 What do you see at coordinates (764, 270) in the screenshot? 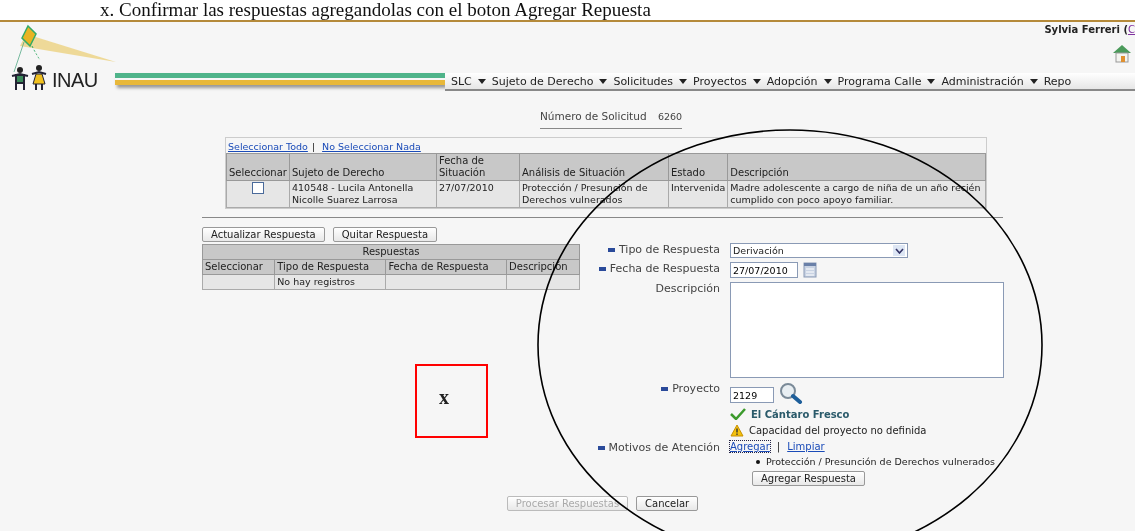
I see `date-field: 27/07/2010` at bounding box center [764, 270].